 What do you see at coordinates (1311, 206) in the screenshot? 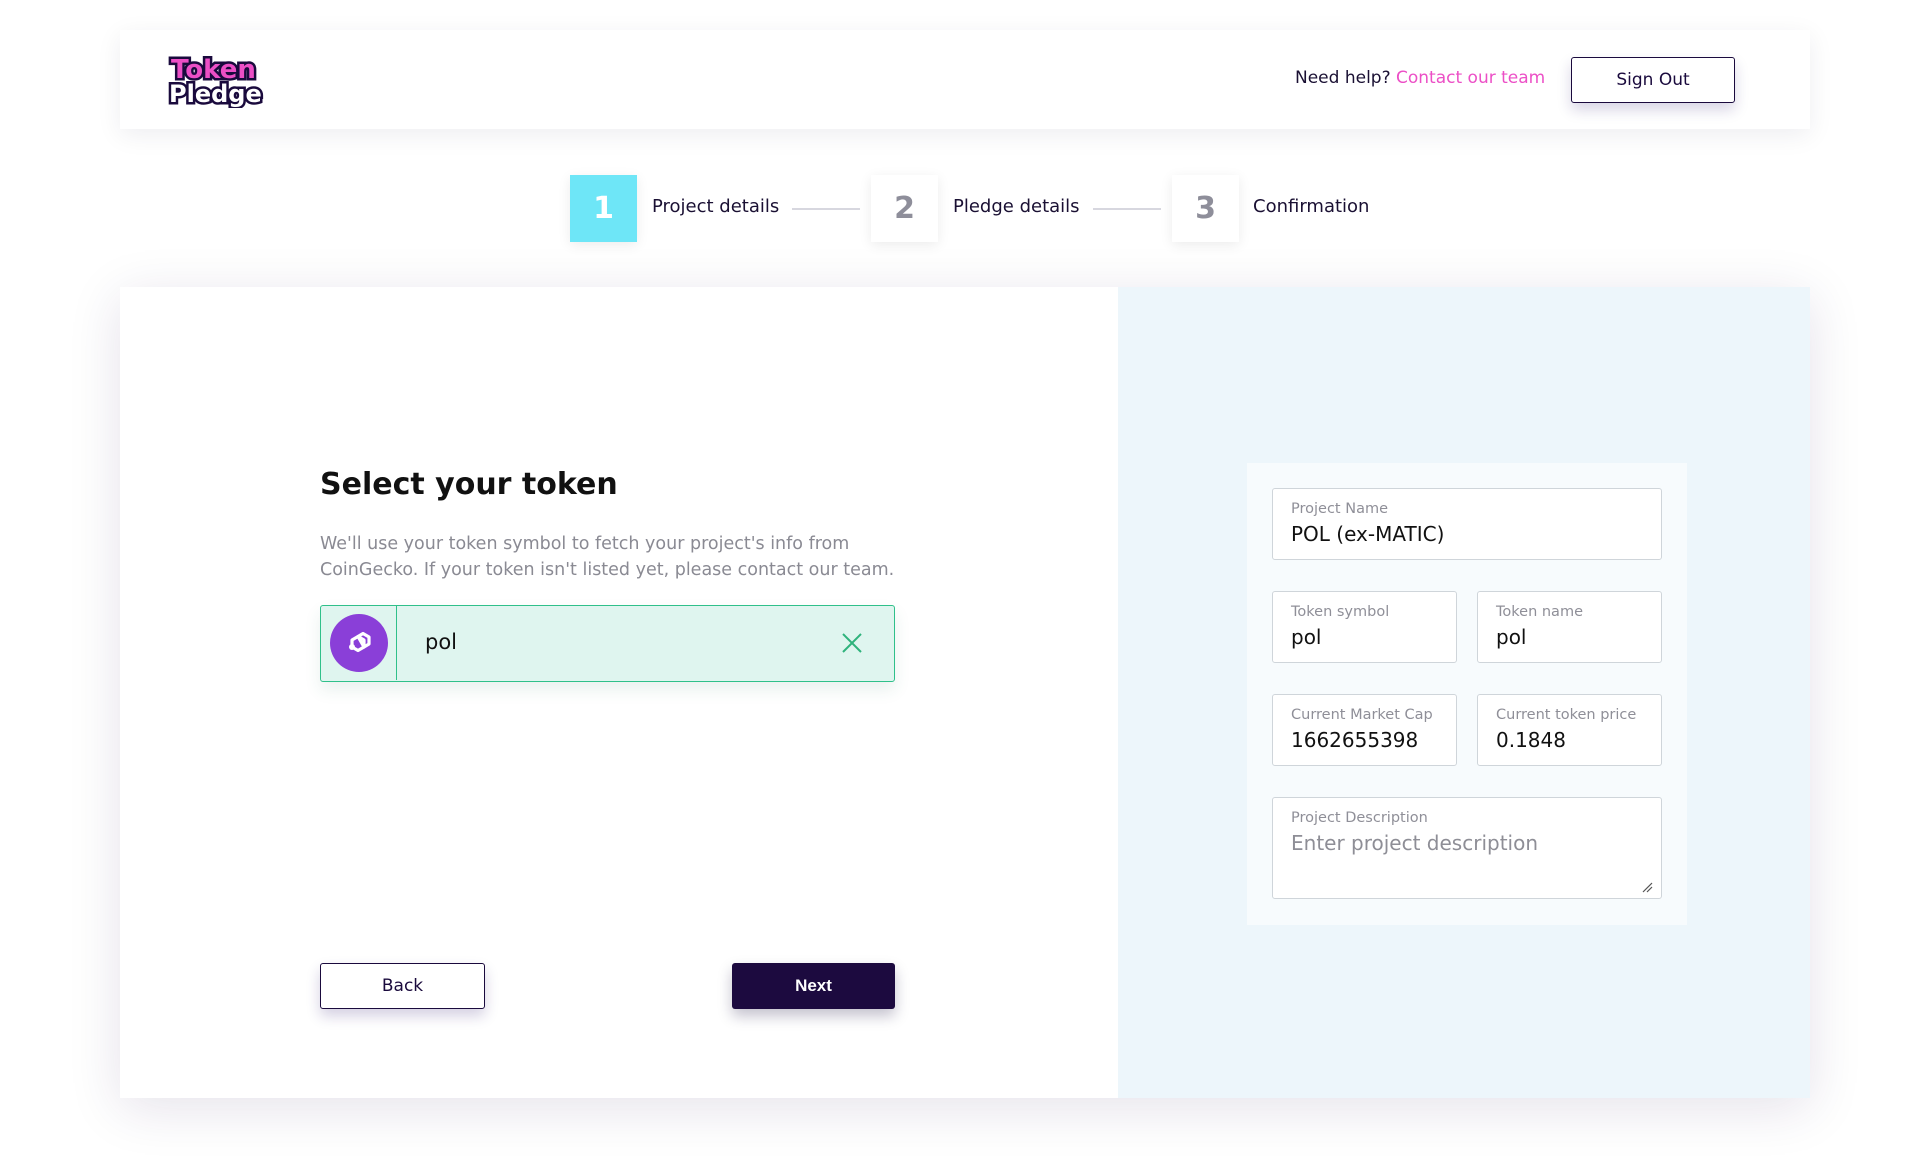
I see `step-3-label: Confirmation` at bounding box center [1311, 206].